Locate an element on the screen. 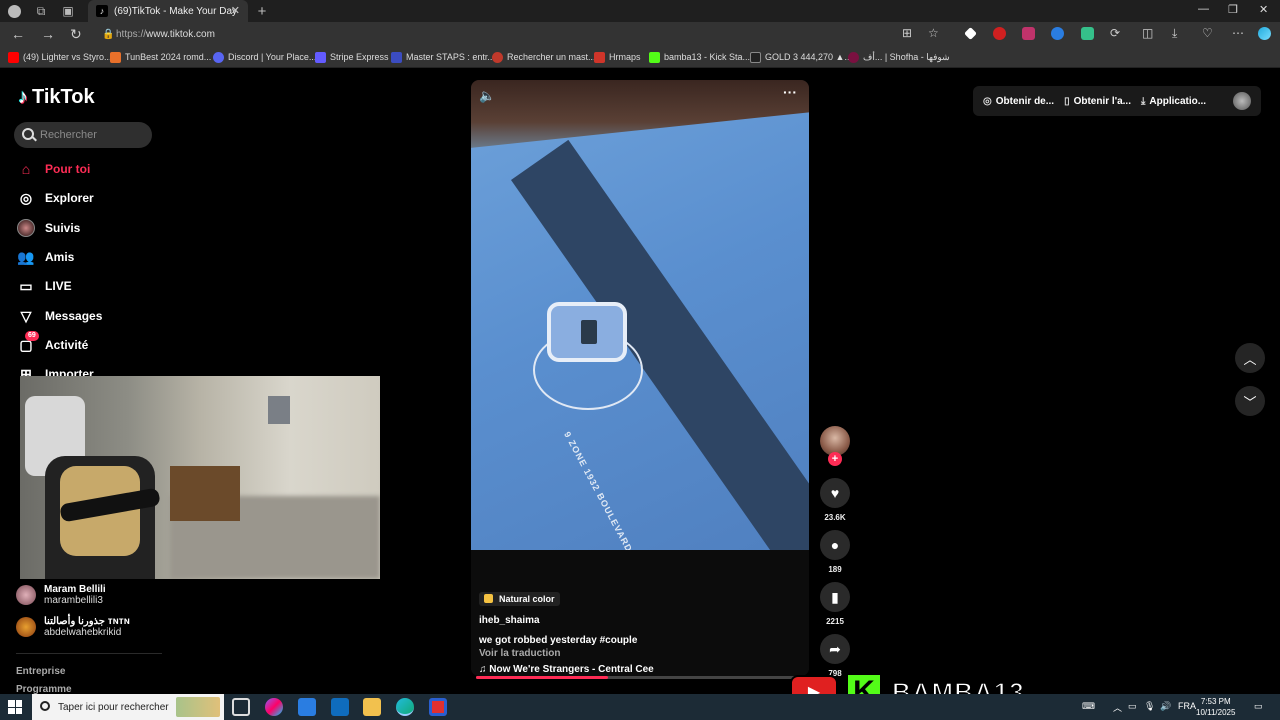 Image resolution: width=1280 pixels, height=720 pixels. microphone-icon: 🎙 is located at coordinates (1149, 706).